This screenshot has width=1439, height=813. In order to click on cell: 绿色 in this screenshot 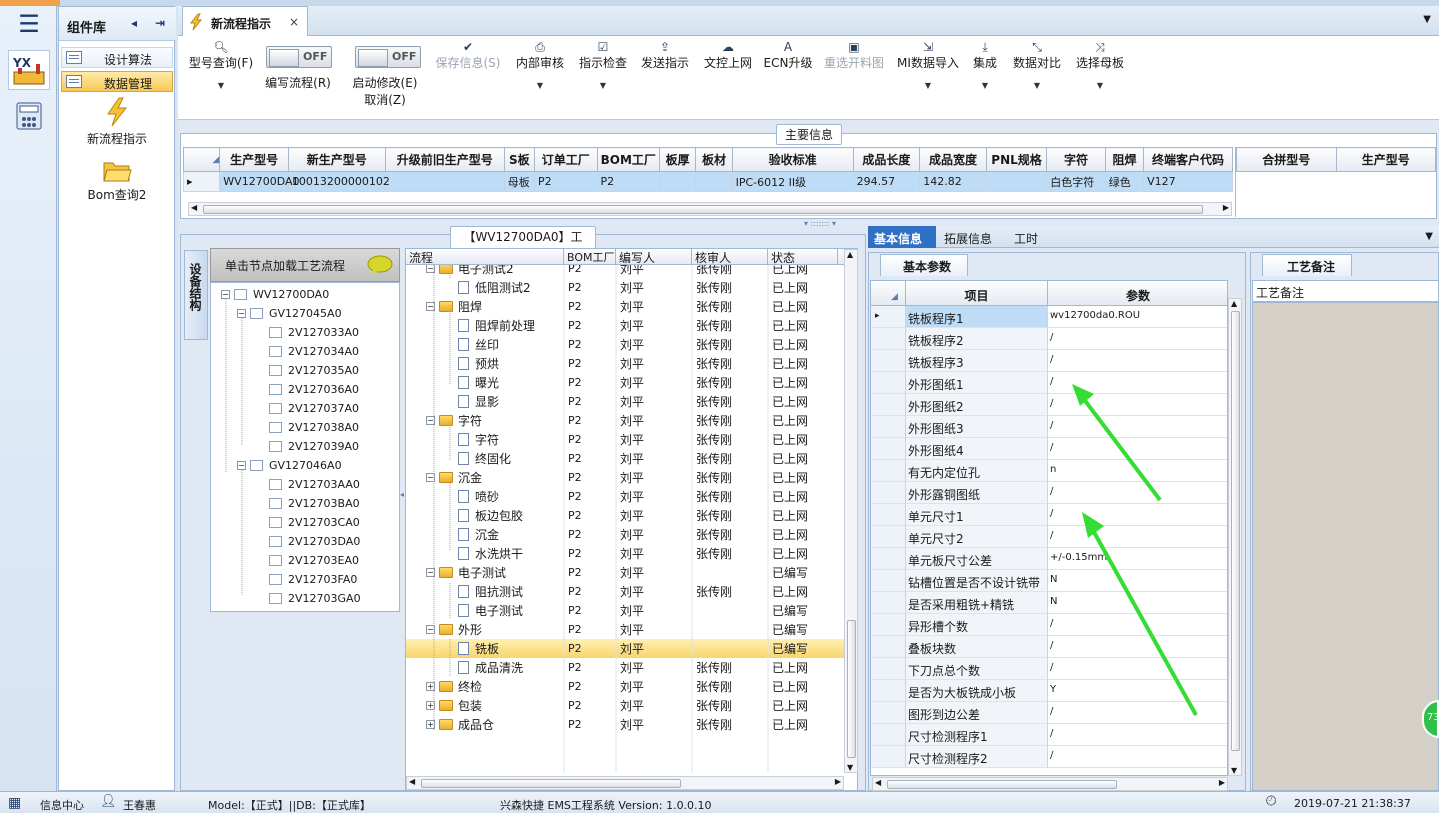, I will do `click(1124, 181)`.